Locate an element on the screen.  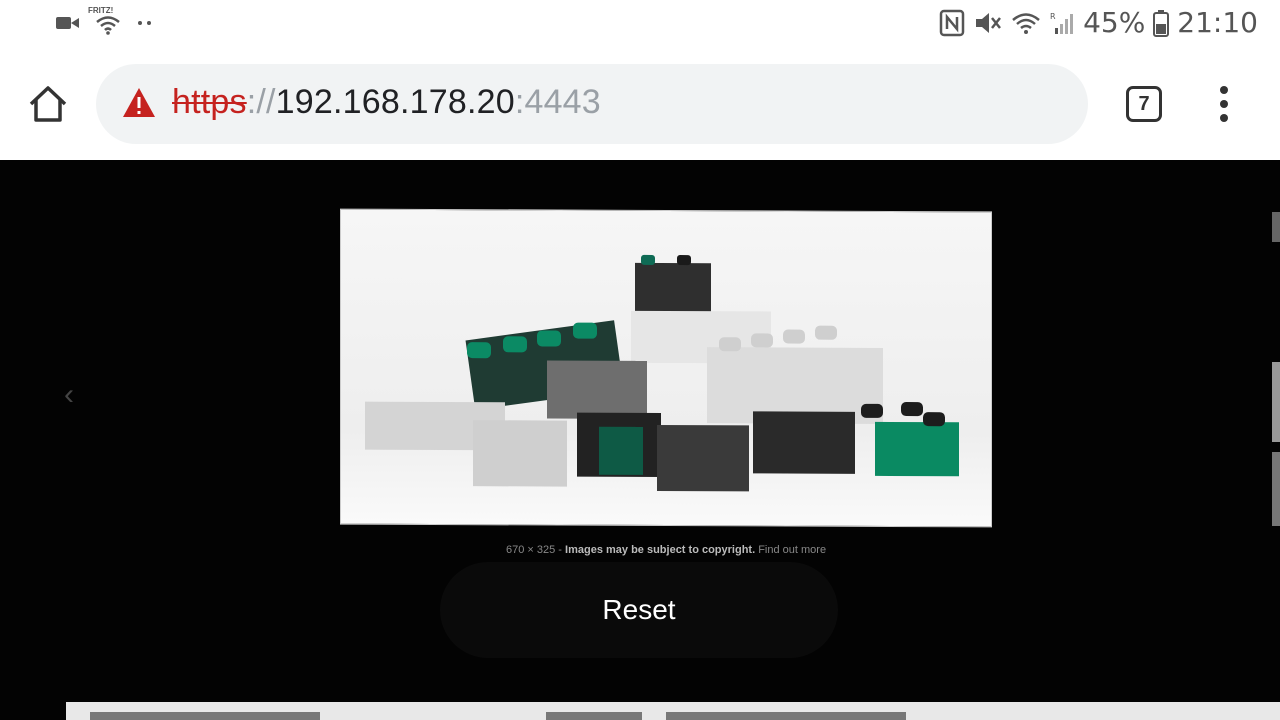
image-dimensions: 670 × 325 is located at coordinates (531, 550).